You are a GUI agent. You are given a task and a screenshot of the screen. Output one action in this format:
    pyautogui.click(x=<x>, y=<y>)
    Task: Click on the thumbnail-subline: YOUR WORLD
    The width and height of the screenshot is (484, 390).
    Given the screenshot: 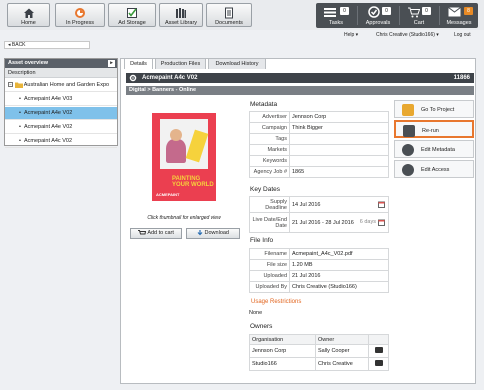 What is the action you would take?
    pyautogui.click(x=193, y=185)
    